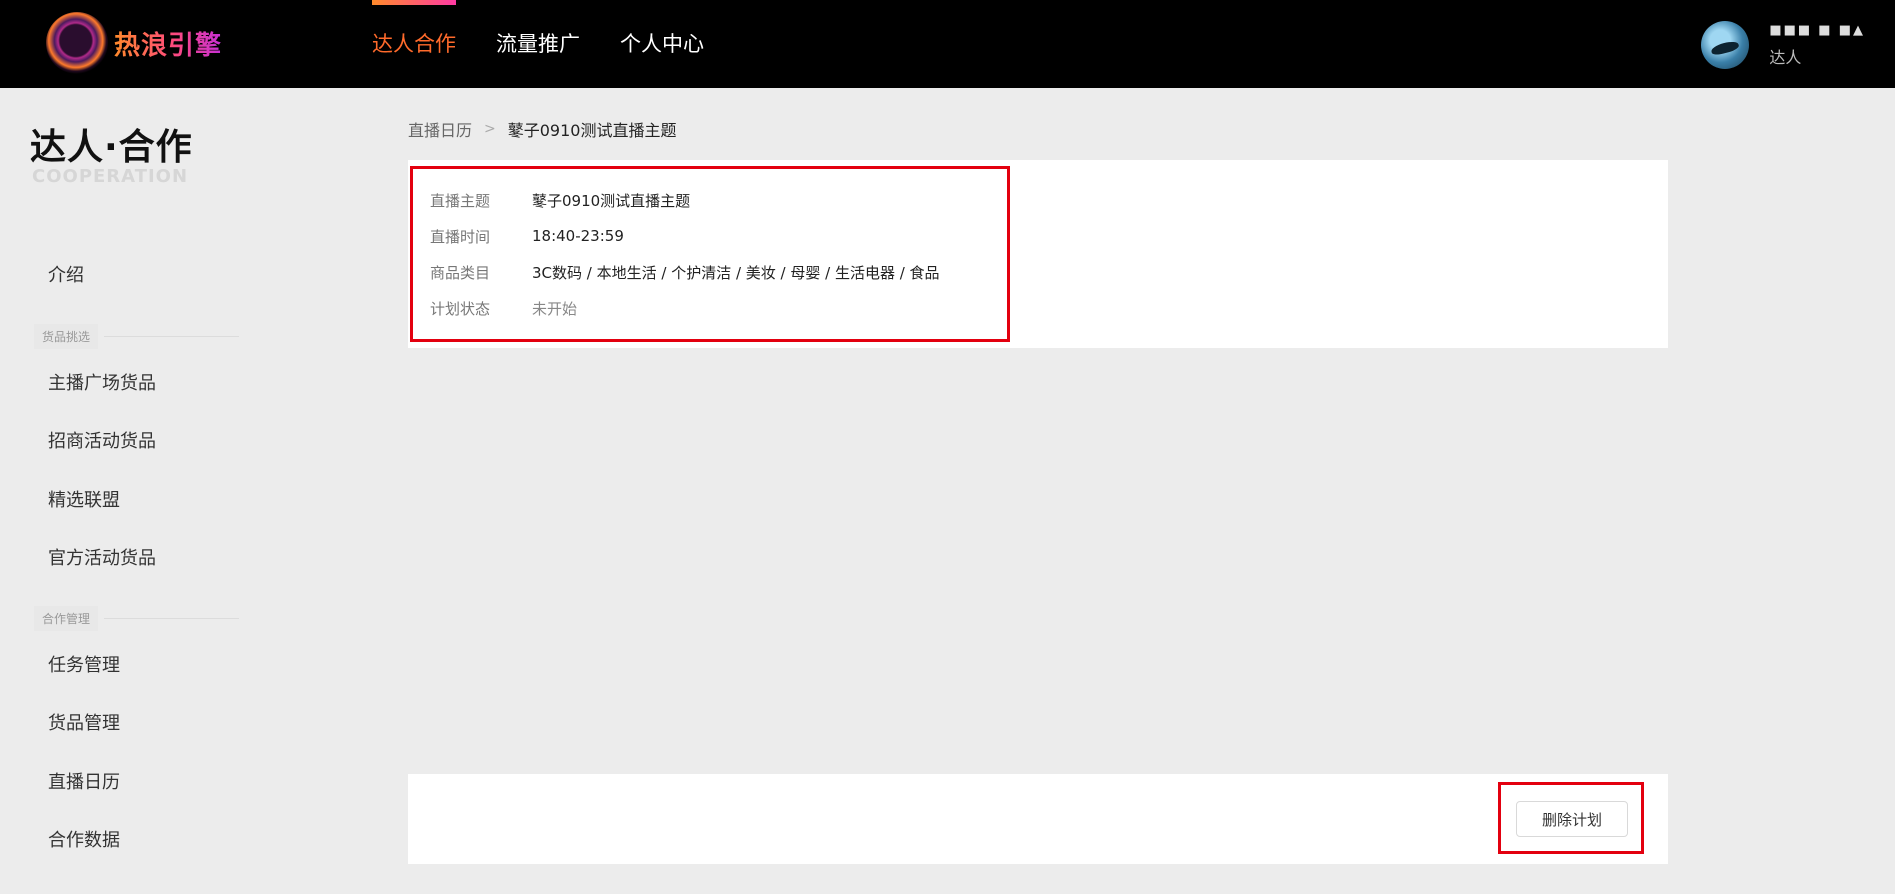 The height and width of the screenshot is (894, 1895). I want to click on sidebar-item-cooperation-data: 合作数据, so click(84, 841).